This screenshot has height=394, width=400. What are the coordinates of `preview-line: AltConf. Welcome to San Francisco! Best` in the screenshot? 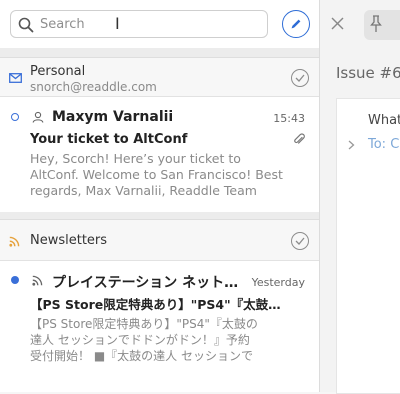 It's located at (156, 174).